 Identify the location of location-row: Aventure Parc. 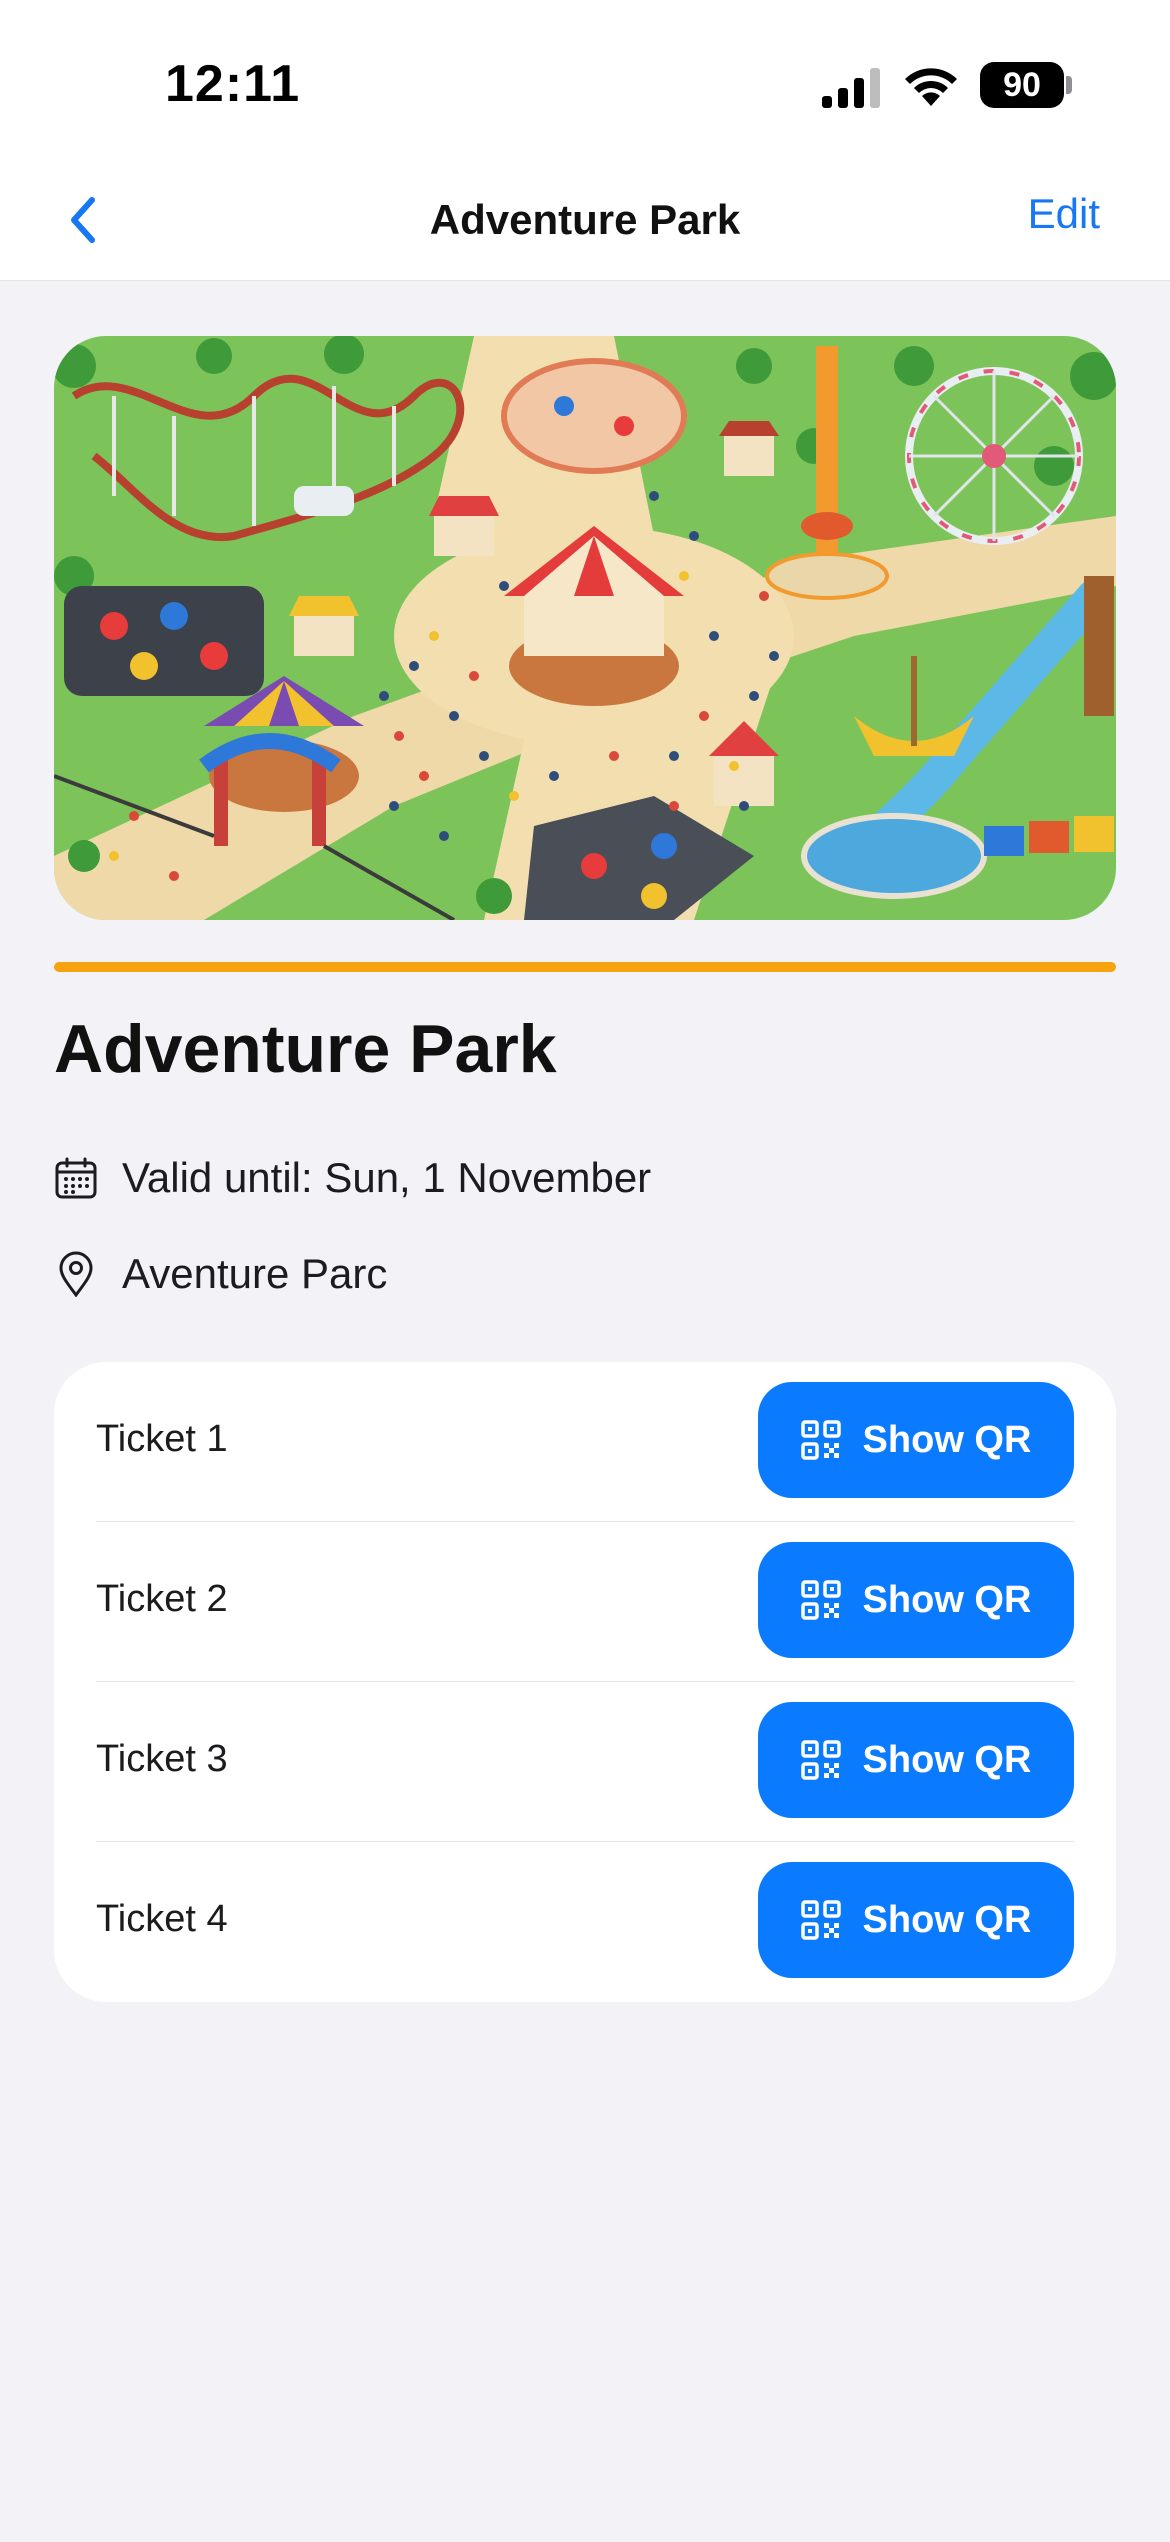
(220, 1274).